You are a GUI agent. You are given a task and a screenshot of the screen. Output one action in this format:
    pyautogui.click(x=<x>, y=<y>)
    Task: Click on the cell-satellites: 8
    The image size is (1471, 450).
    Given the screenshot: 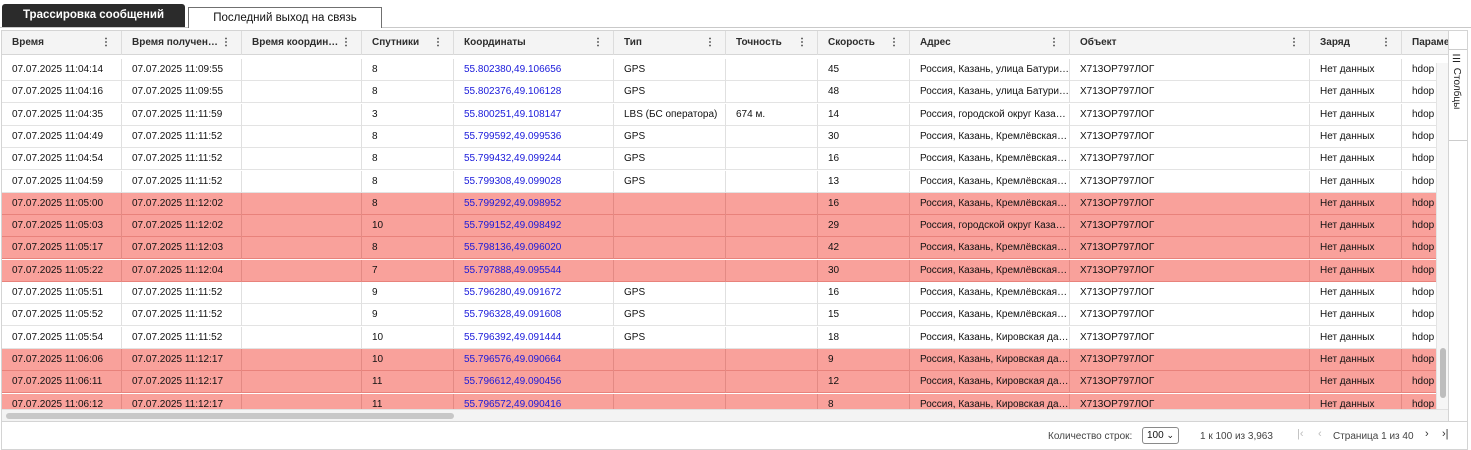 What is the action you would take?
    pyautogui.click(x=408, y=70)
    